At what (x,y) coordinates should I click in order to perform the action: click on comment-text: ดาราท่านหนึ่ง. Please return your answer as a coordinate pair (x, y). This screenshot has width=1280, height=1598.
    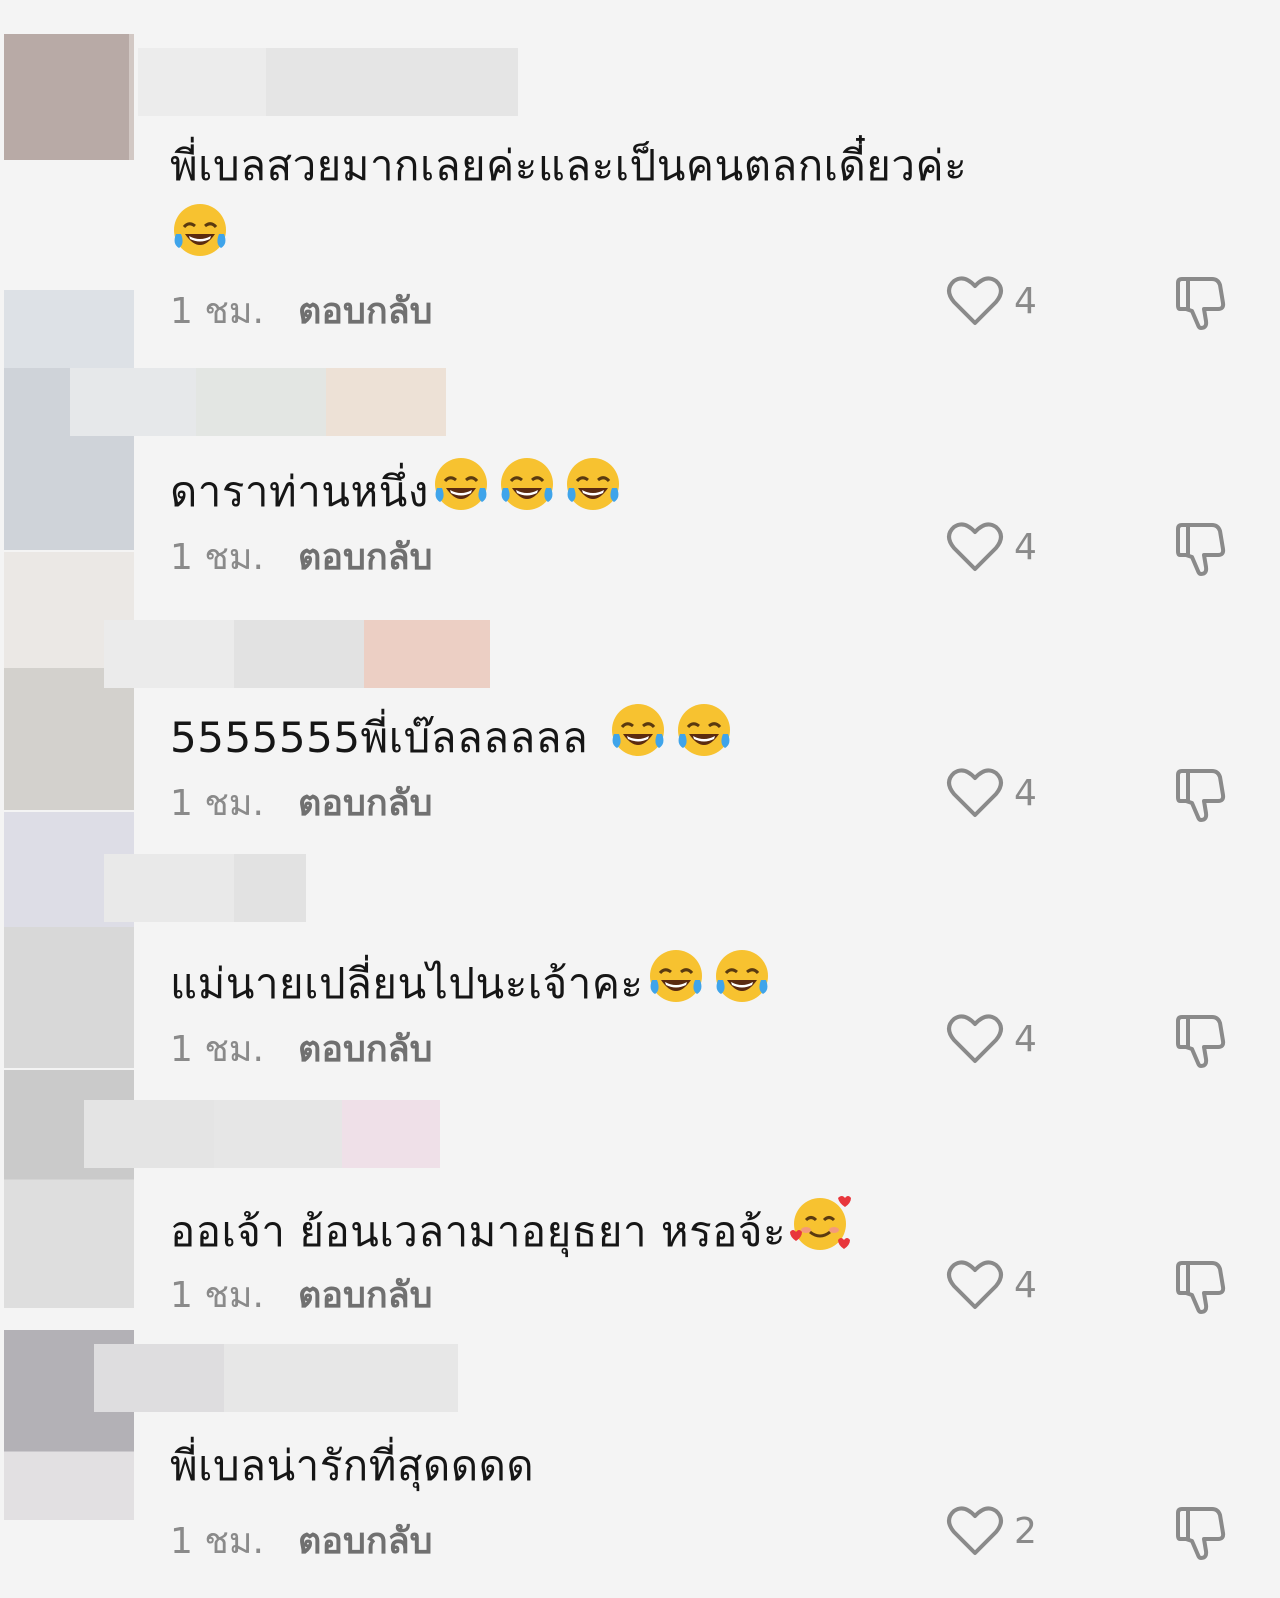
    Looking at the image, I should click on (396, 491).